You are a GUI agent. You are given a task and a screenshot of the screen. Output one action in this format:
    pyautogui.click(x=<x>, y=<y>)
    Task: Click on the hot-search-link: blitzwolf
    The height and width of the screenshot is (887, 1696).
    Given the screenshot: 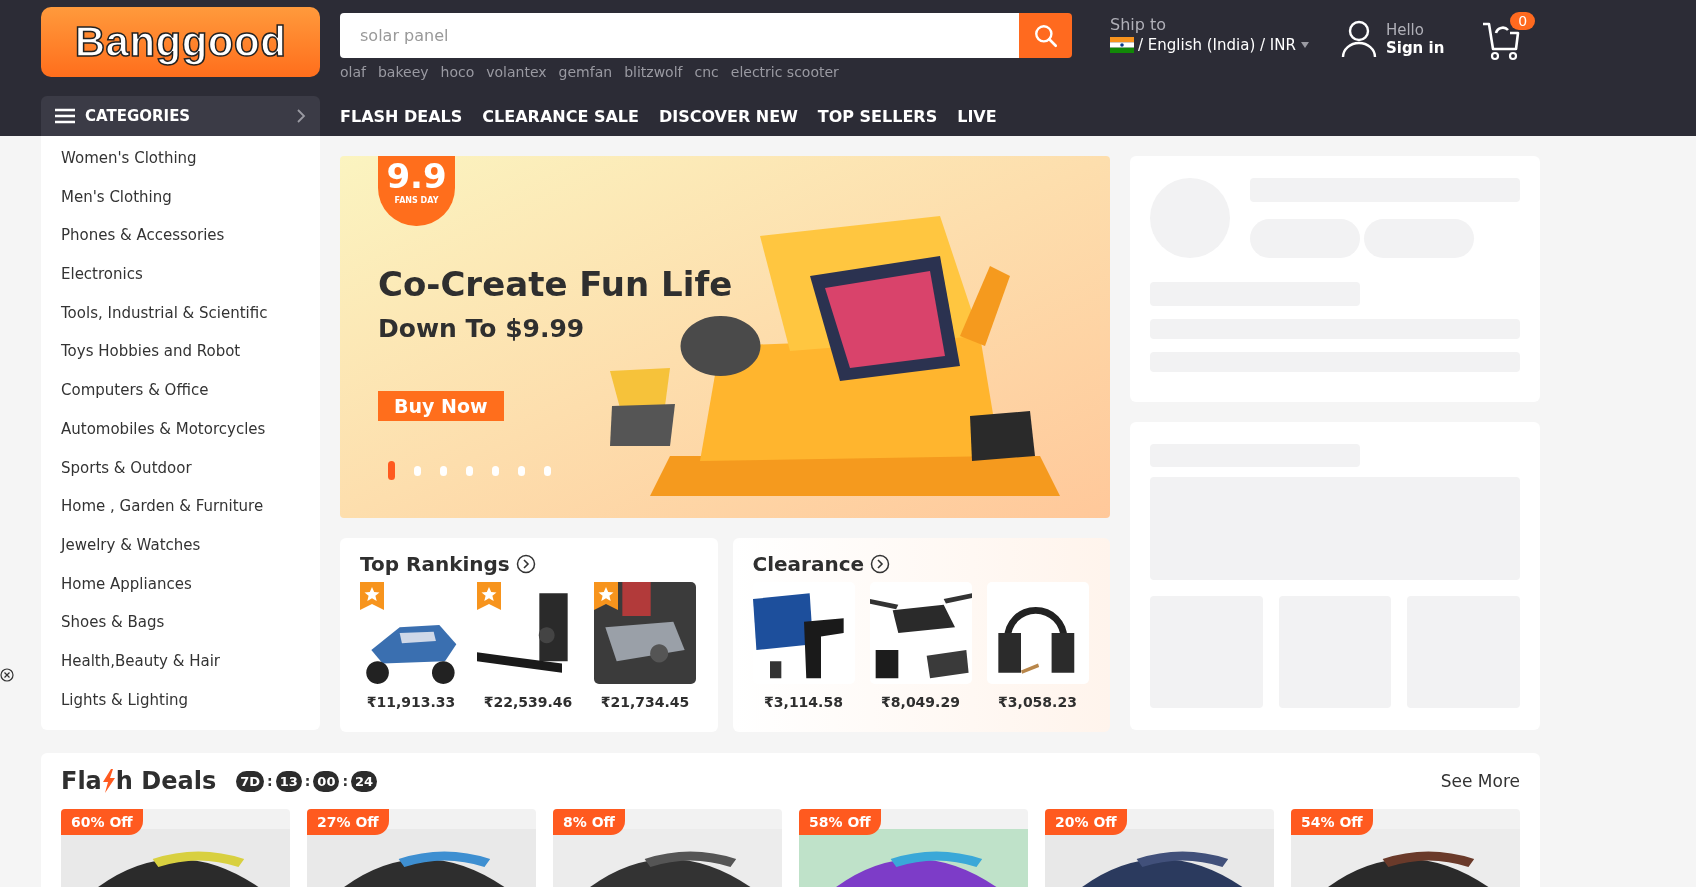 What is the action you would take?
    pyautogui.click(x=653, y=72)
    